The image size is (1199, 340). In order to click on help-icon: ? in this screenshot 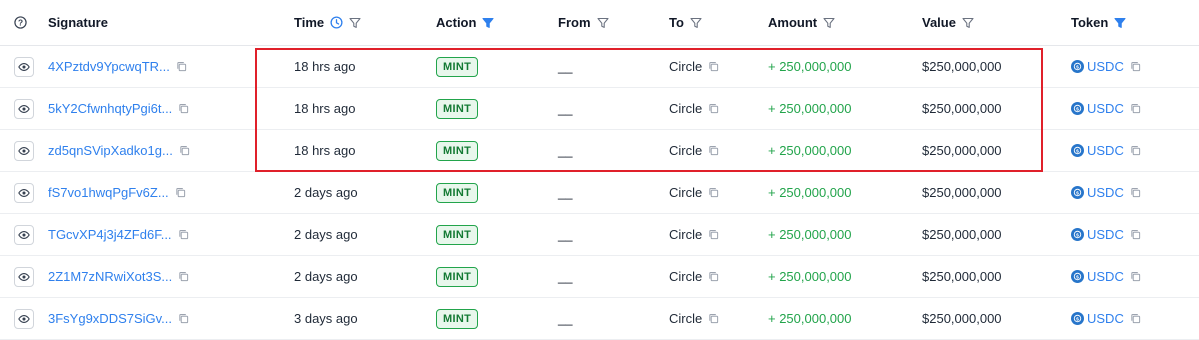, I will do `click(20, 22)`.